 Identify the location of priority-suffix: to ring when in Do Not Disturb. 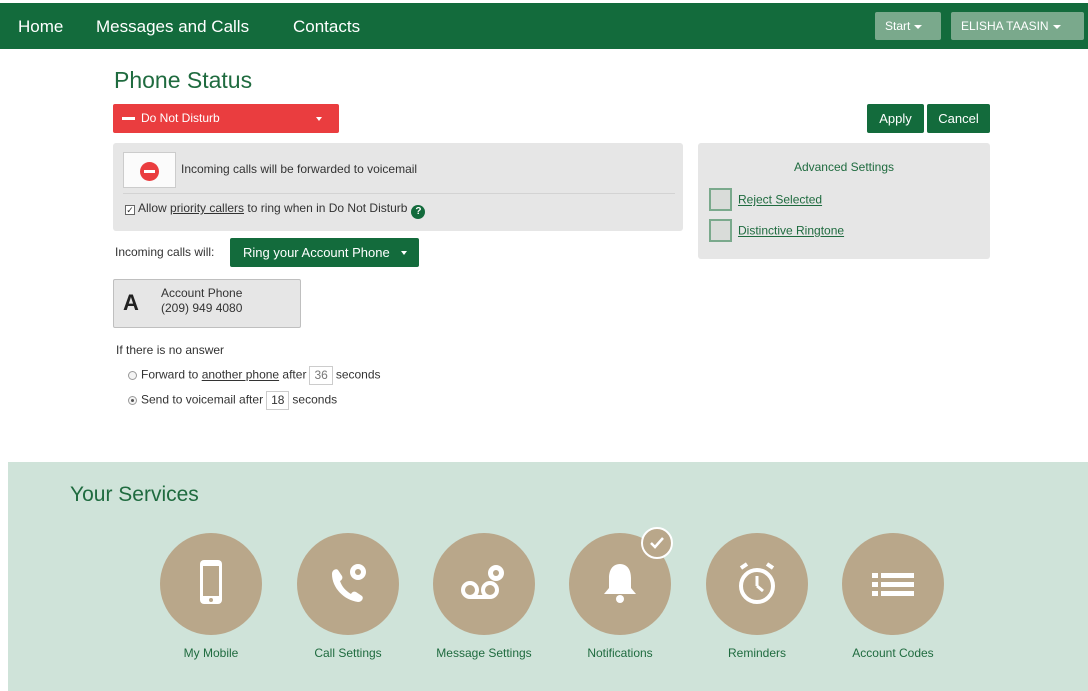
(326, 208).